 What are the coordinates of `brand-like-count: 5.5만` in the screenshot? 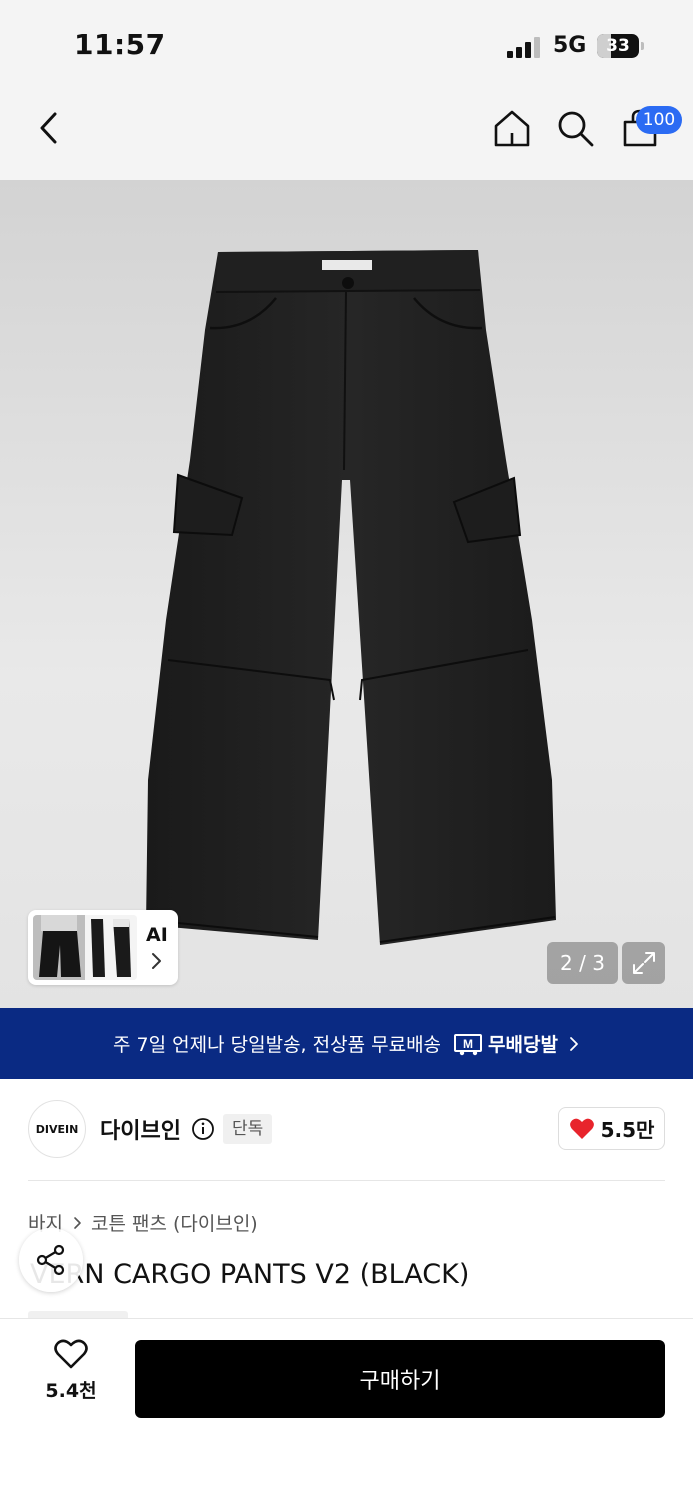 It's located at (627, 1130).